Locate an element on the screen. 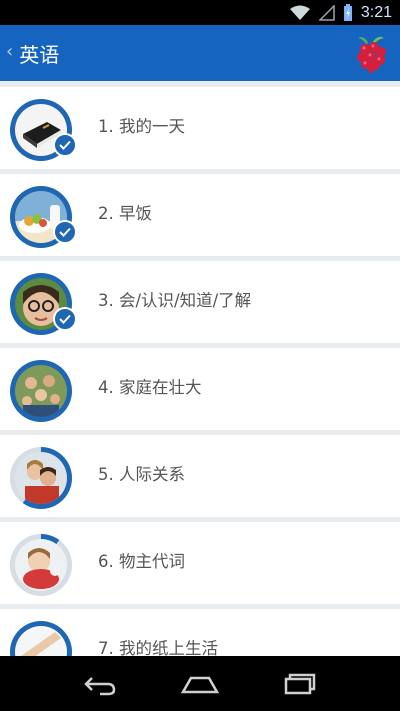  lesson-item-3: 3. 会/认识/知道/了解 is located at coordinates (200, 302).